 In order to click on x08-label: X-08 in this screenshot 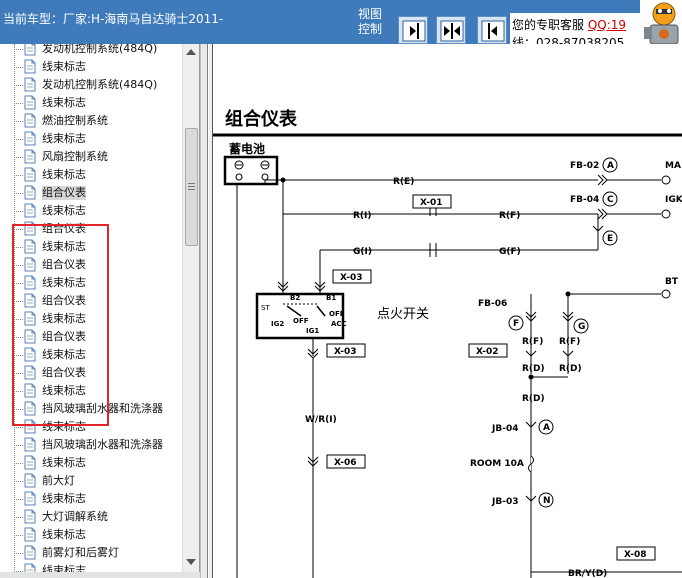, I will do `click(635, 555)`.